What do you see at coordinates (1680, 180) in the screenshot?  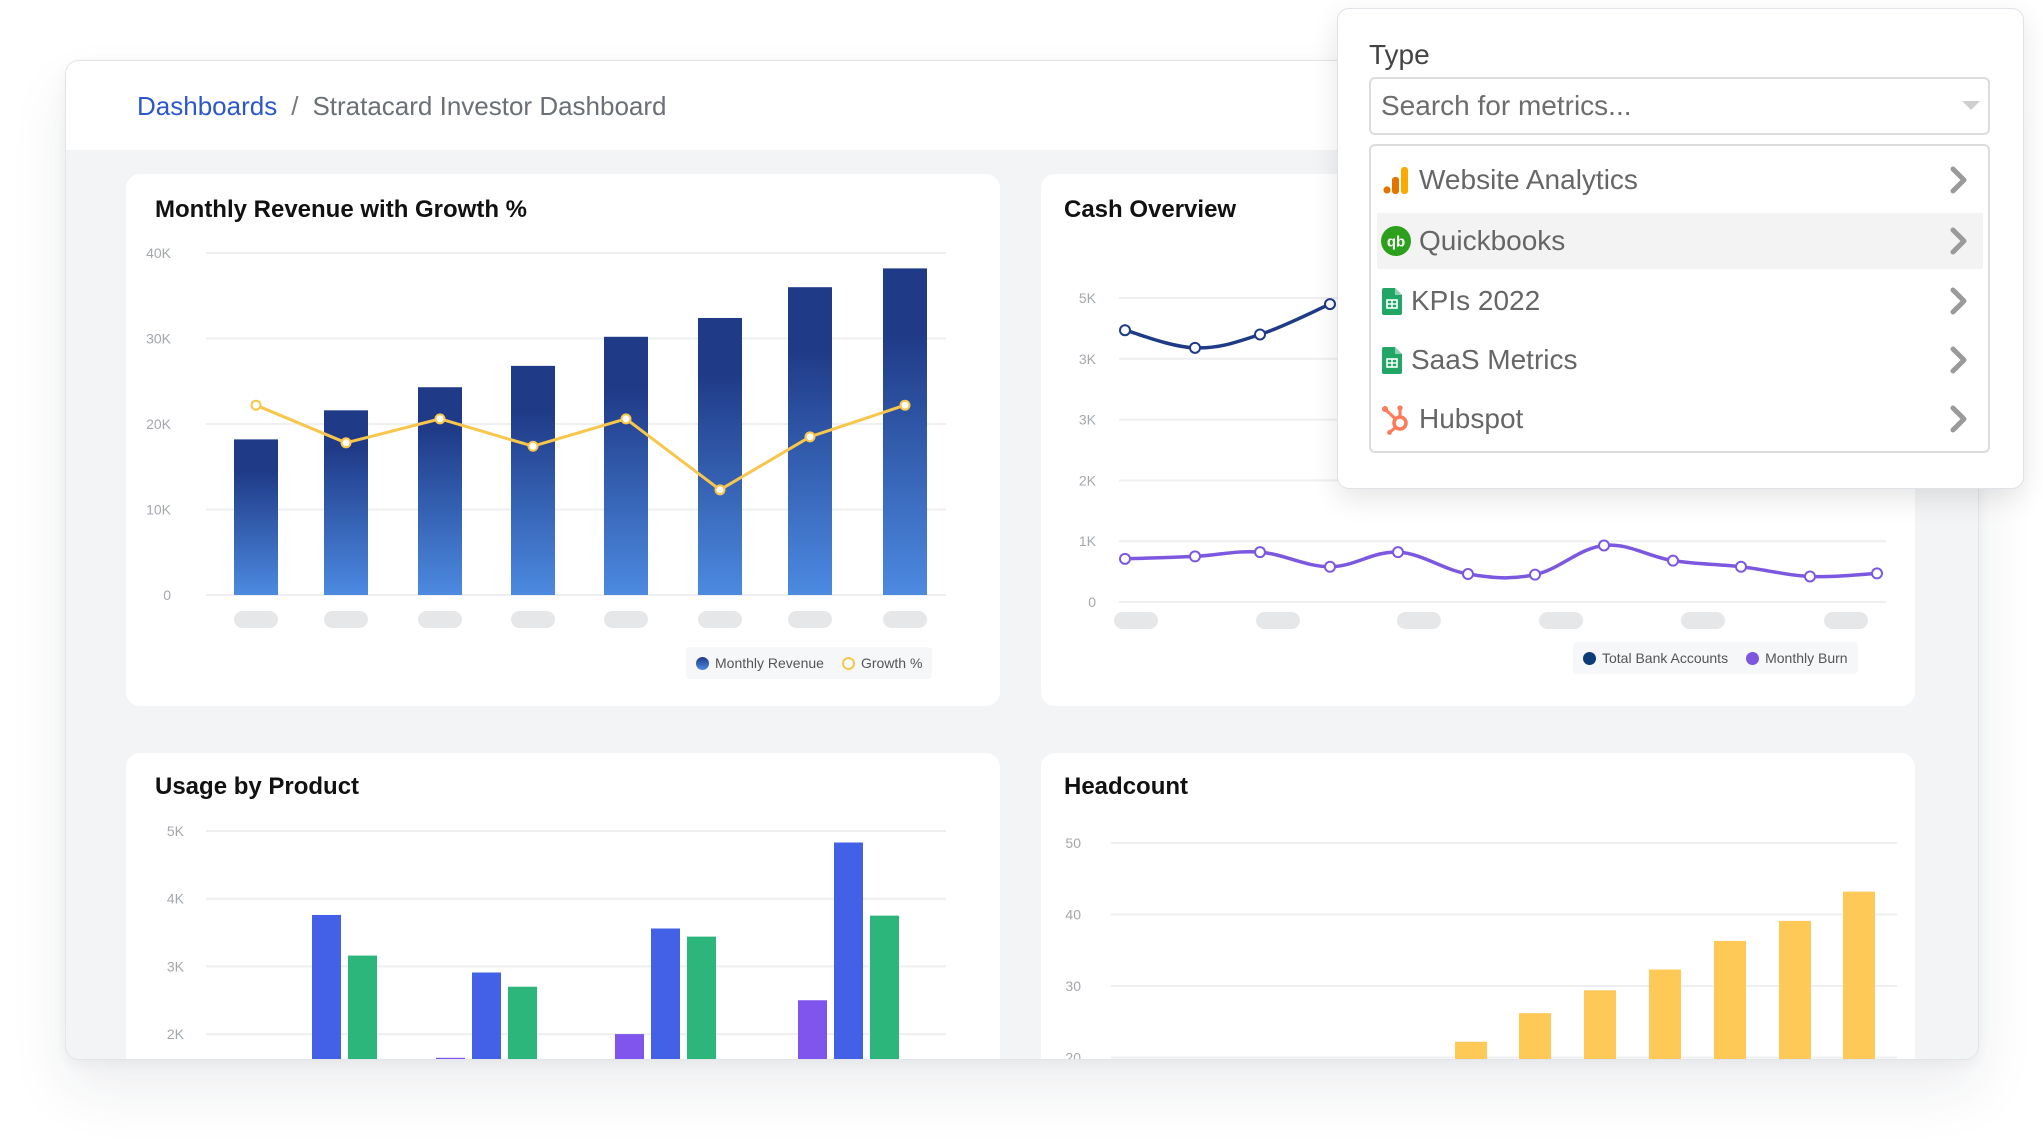 I see `source-item-website-analytics: Website Analytics` at bounding box center [1680, 180].